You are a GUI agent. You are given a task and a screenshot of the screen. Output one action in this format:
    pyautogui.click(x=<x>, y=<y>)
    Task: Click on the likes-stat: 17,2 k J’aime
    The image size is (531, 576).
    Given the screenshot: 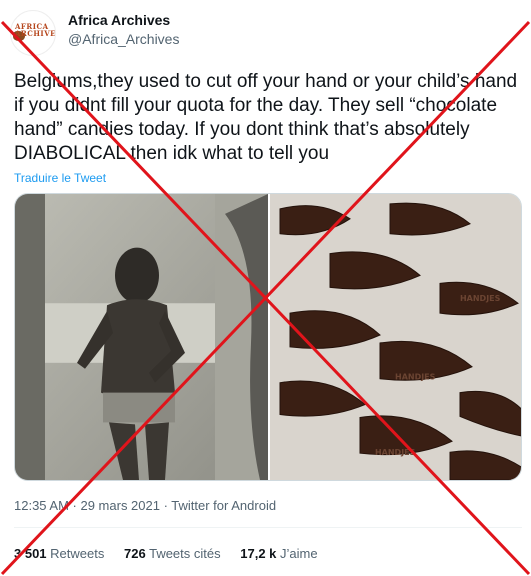 What is the action you would take?
    pyautogui.click(x=278, y=553)
    